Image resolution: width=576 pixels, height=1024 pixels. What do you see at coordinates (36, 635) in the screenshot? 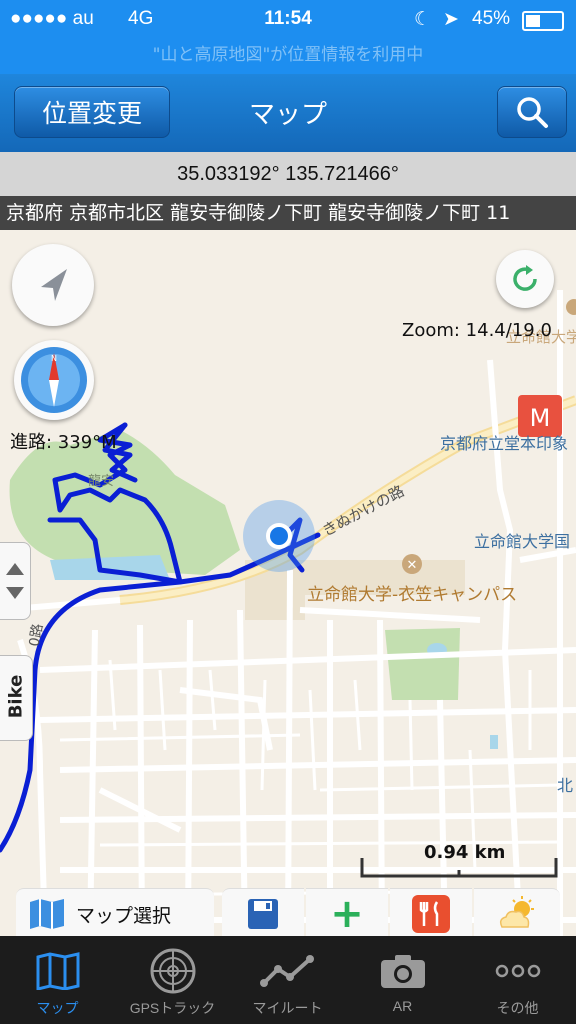
I see `road-label: 0路` at bounding box center [36, 635].